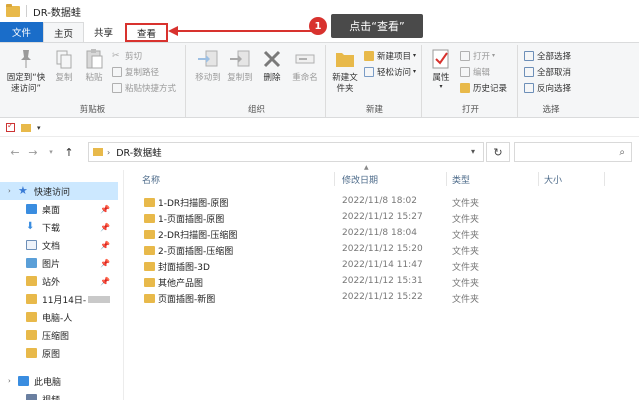 Image resolution: width=639 pixels, height=400 pixels. Describe the element at coordinates (59, 263) in the screenshot. I see `nav-item-pictures: 图片 📌` at that location.